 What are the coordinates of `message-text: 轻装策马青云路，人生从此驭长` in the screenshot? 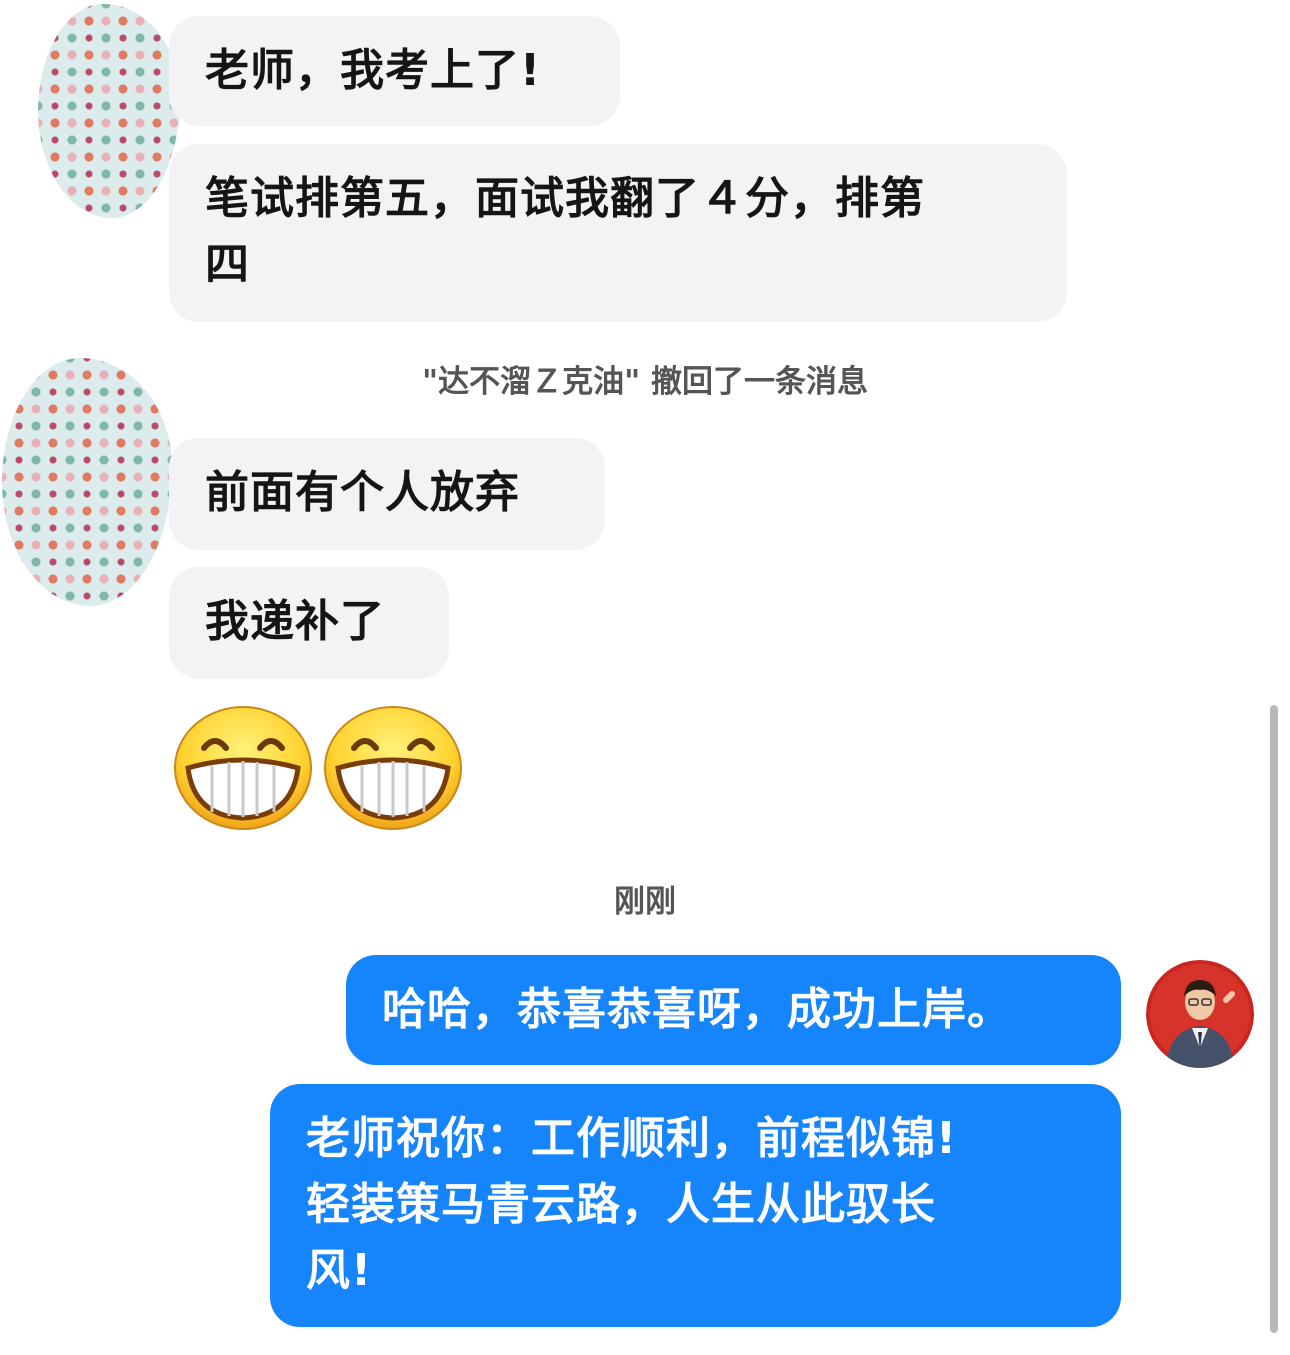 It's located at (621, 1204).